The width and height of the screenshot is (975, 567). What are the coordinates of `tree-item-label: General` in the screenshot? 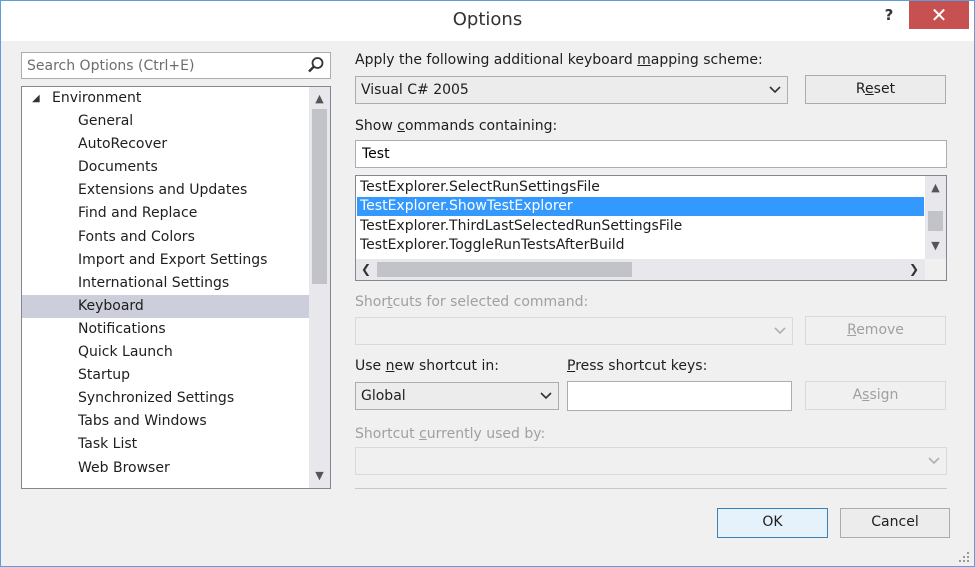 It's located at (106, 121).